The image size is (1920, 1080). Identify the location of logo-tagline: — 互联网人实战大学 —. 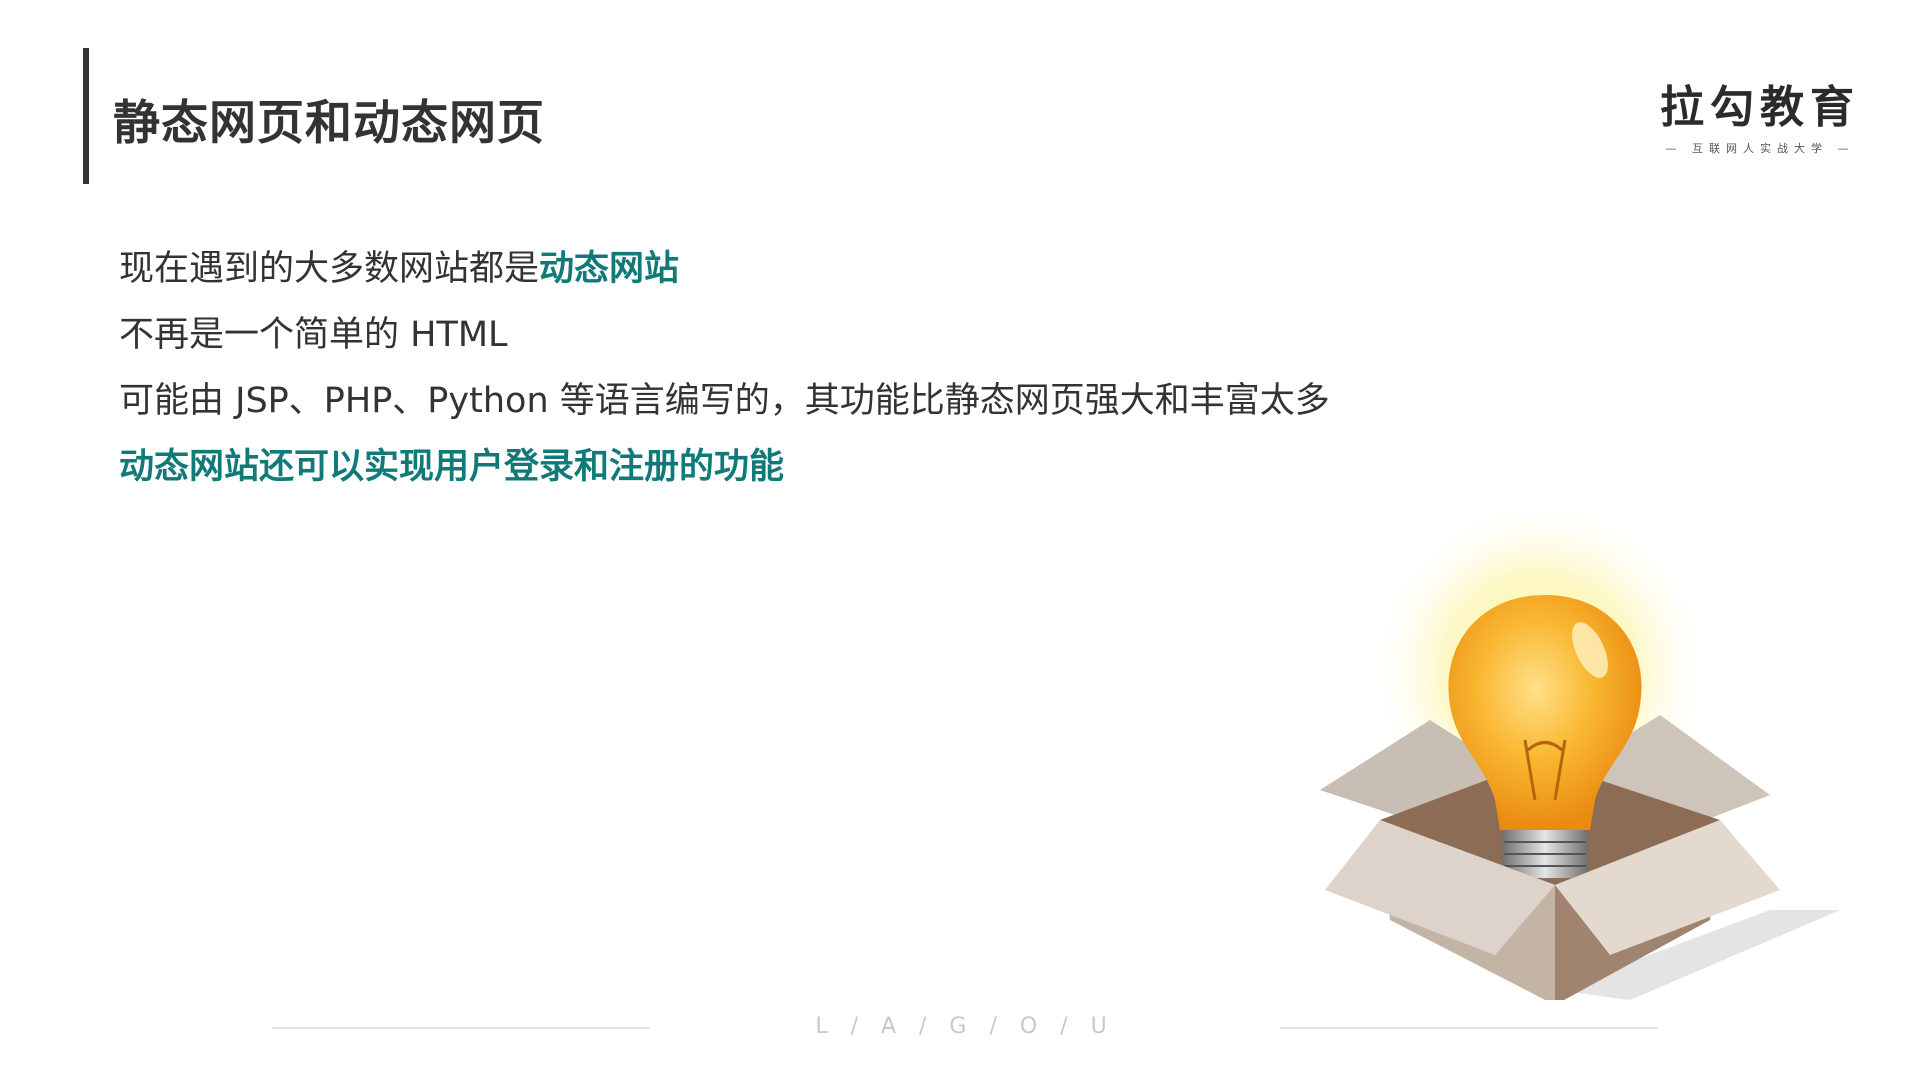
(1760, 149).